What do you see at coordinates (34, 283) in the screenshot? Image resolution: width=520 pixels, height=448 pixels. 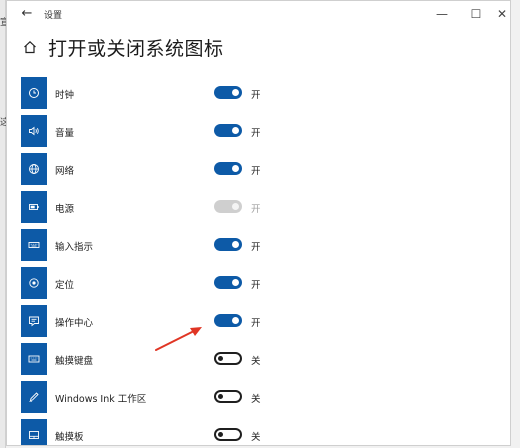 I see `location-icon` at bounding box center [34, 283].